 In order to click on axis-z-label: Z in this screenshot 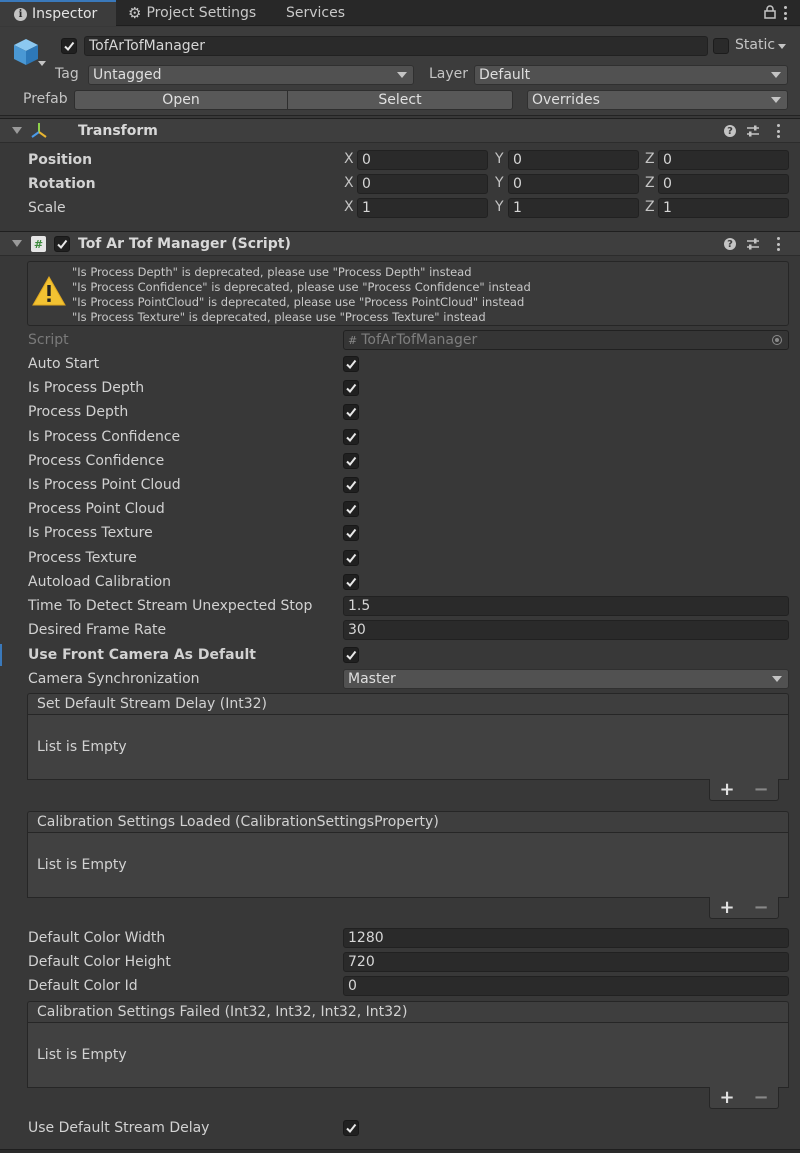, I will do `click(650, 207)`.